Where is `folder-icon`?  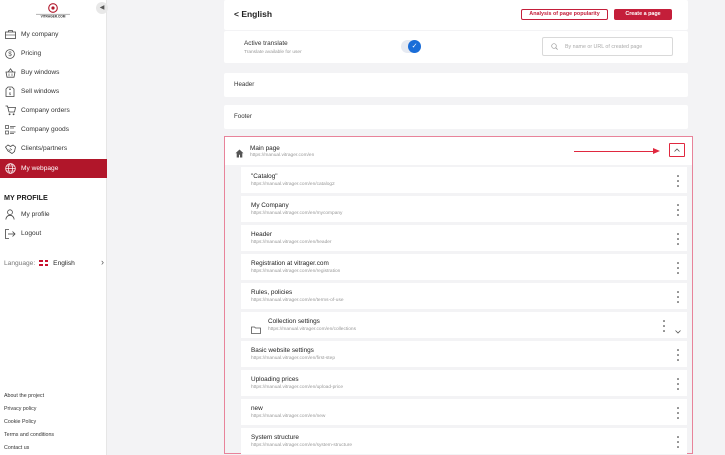 folder-icon is located at coordinates (256, 330).